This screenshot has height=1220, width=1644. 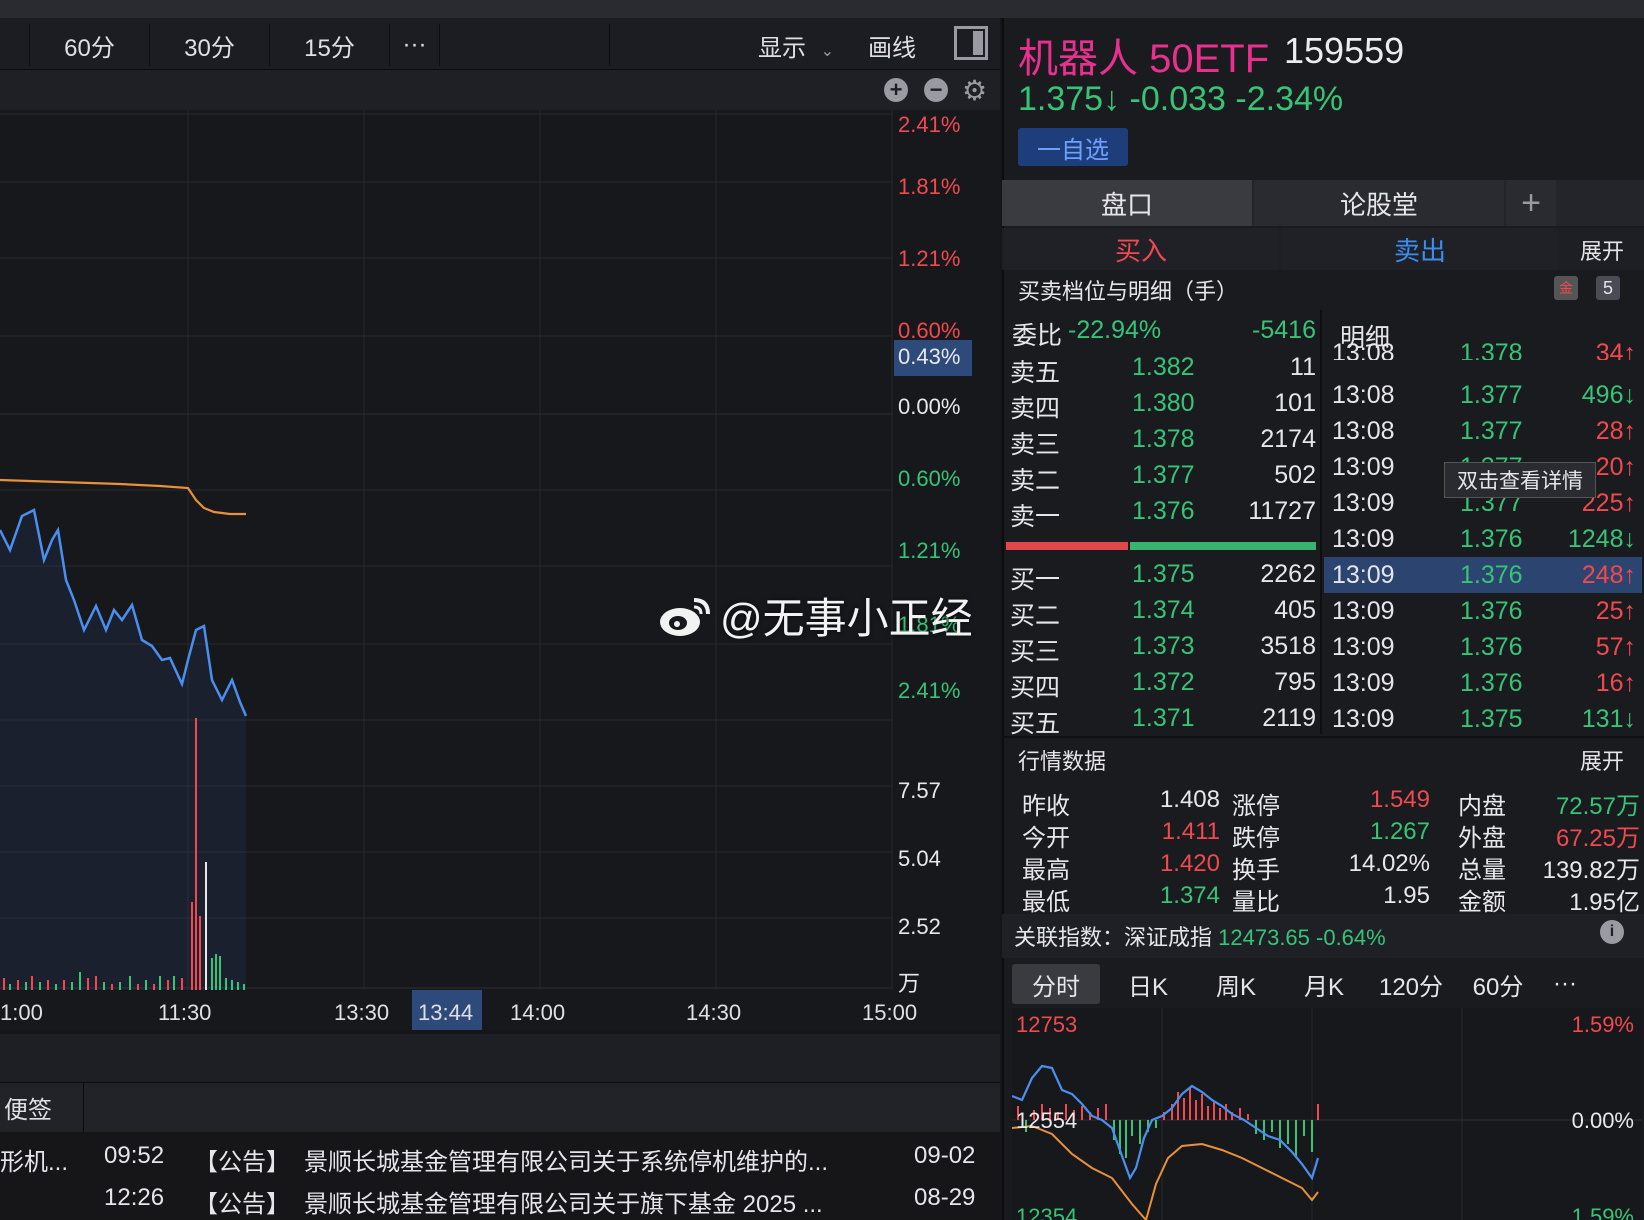 What do you see at coordinates (929, 258) in the screenshot?
I see `price-axis-label: 1.21%` at bounding box center [929, 258].